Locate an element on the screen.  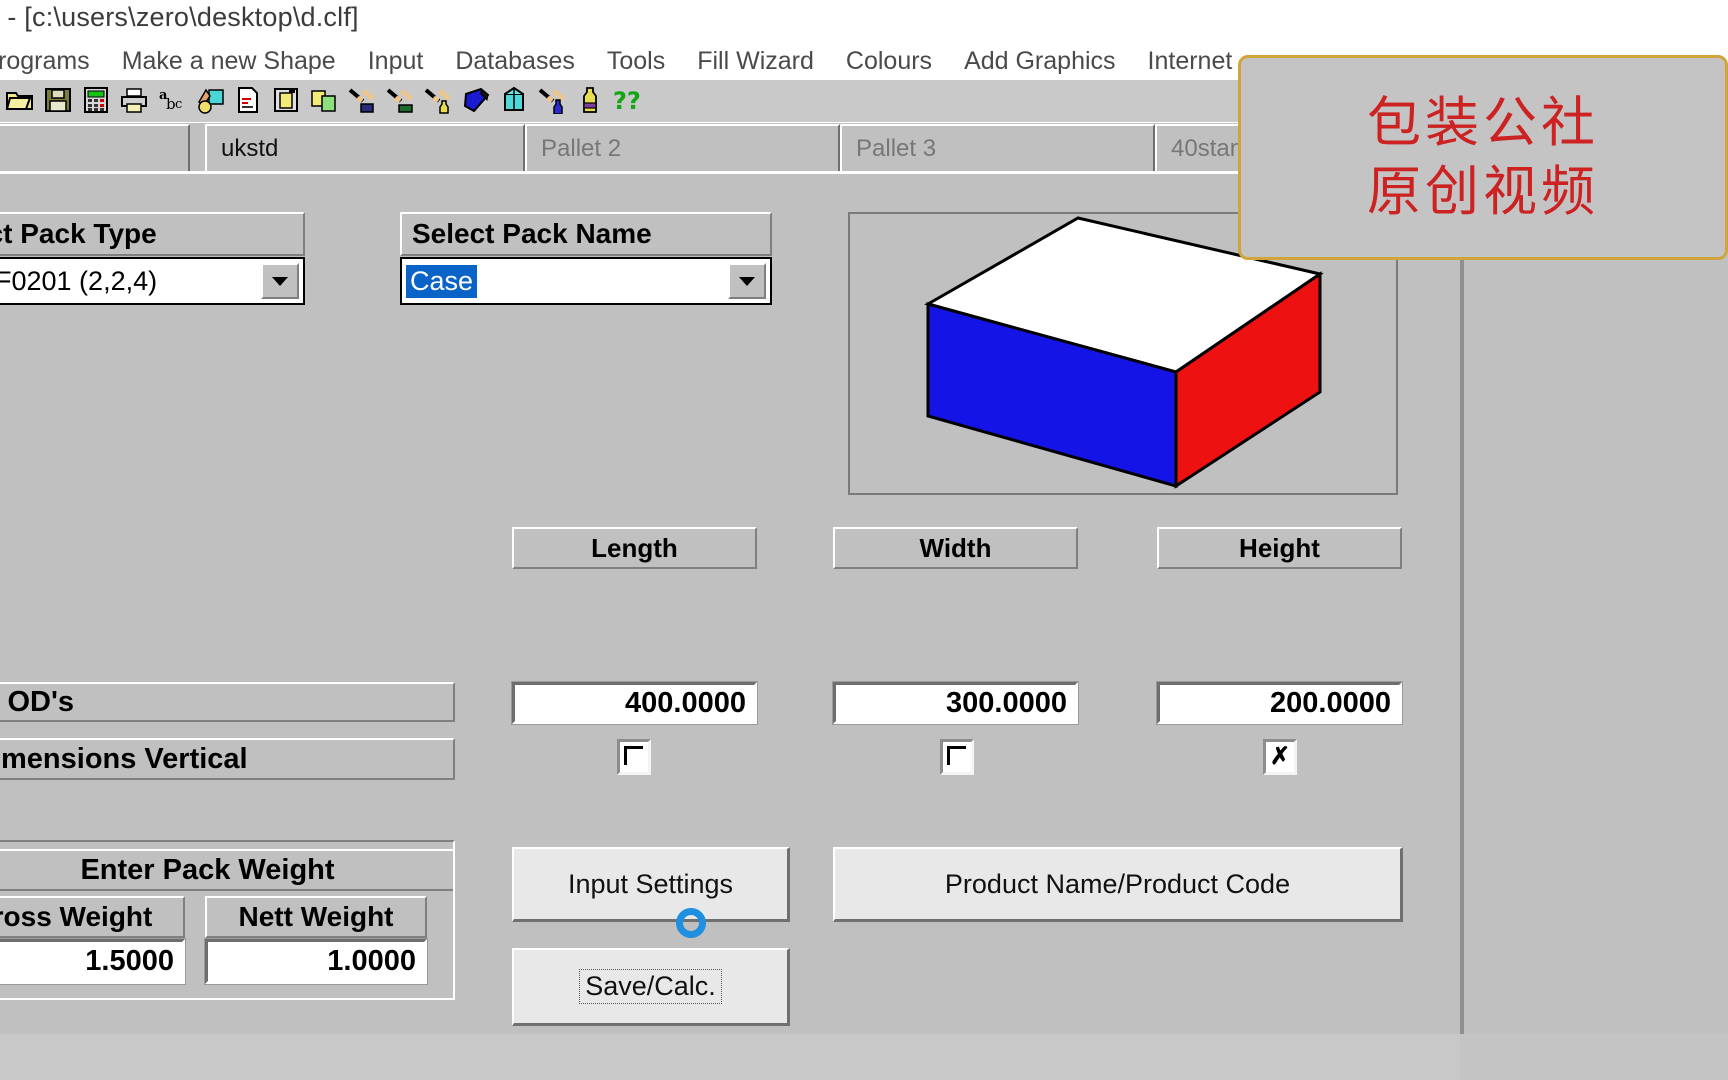
pack-name-dropdown-button is located at coordinates (747, 281).